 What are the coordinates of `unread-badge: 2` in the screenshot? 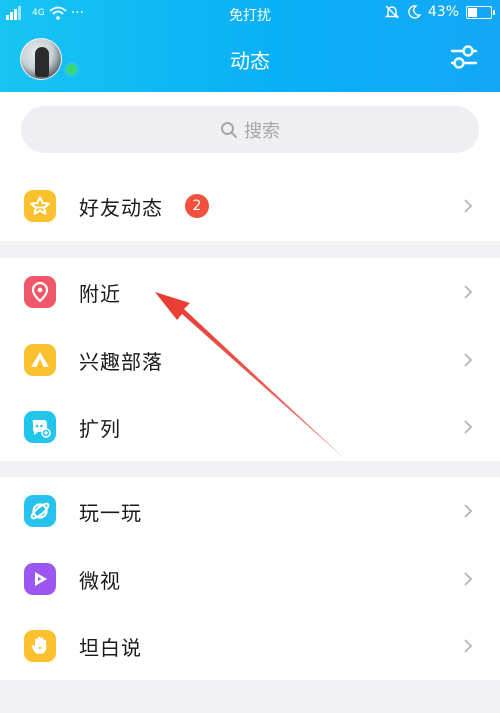 It's located at (197, 206).